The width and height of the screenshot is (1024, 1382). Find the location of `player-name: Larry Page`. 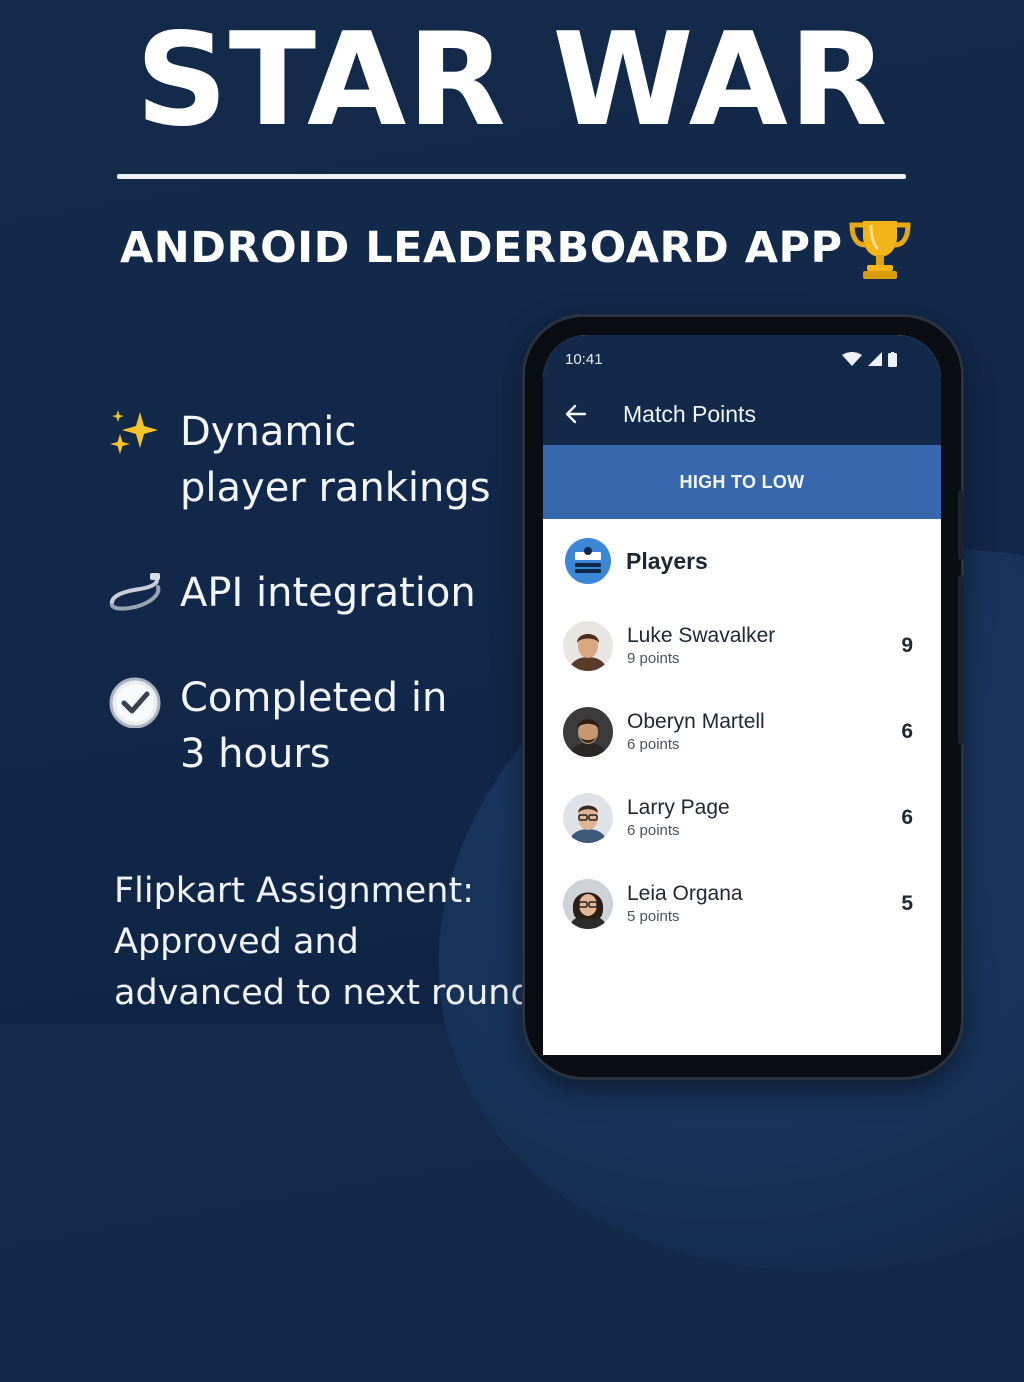

player-name: Larry Page is located at coordinates (678, 807).